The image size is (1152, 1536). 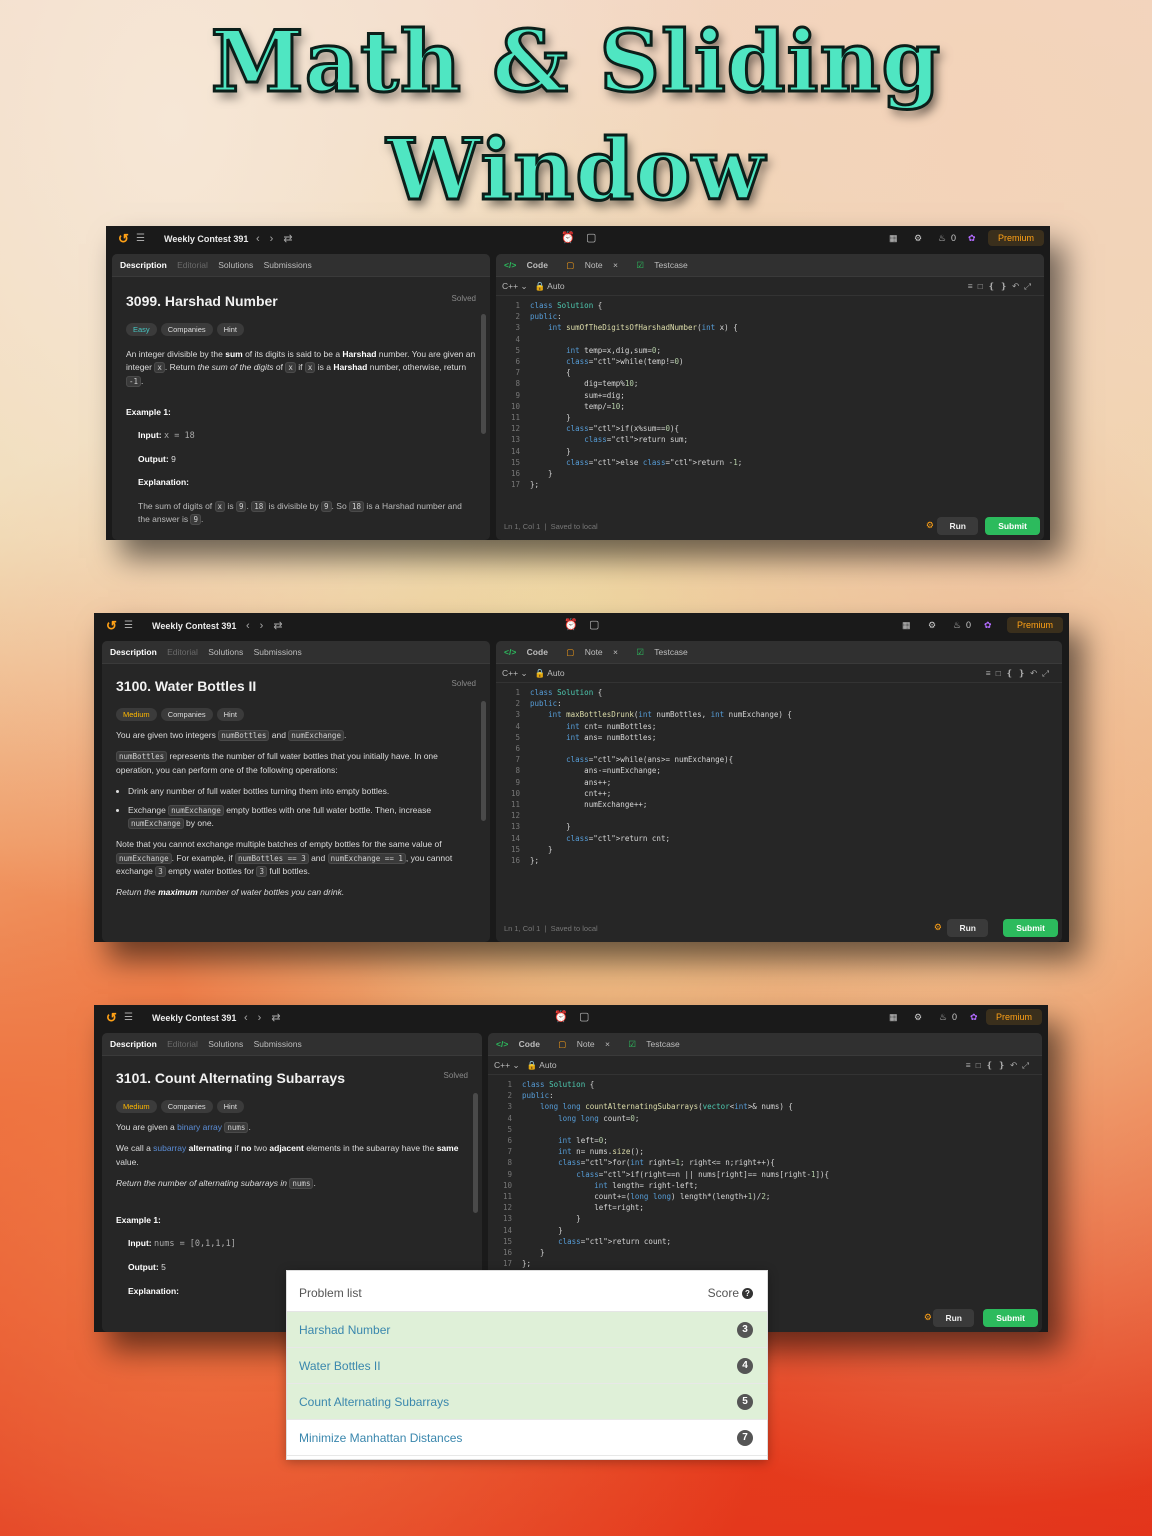 What do you see at coordinates (779, 737) in the screenshot?
I see `code-line: 5 int ans= numBottles;` at bounding box center [779, 737].